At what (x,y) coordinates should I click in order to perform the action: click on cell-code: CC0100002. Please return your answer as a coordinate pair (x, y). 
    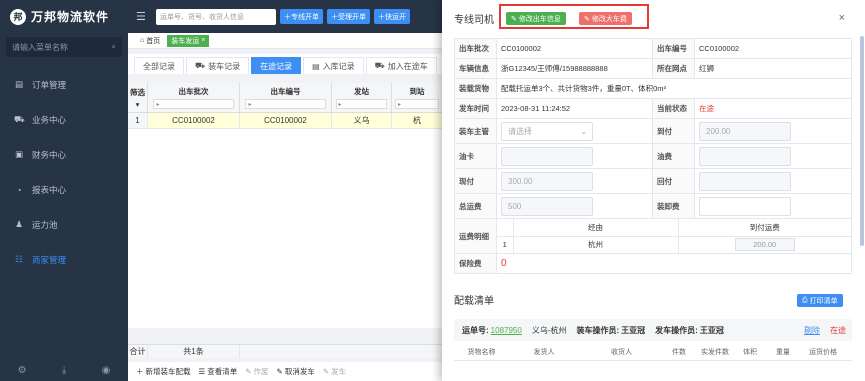
    Looking at the image, I should click on (286, 120).